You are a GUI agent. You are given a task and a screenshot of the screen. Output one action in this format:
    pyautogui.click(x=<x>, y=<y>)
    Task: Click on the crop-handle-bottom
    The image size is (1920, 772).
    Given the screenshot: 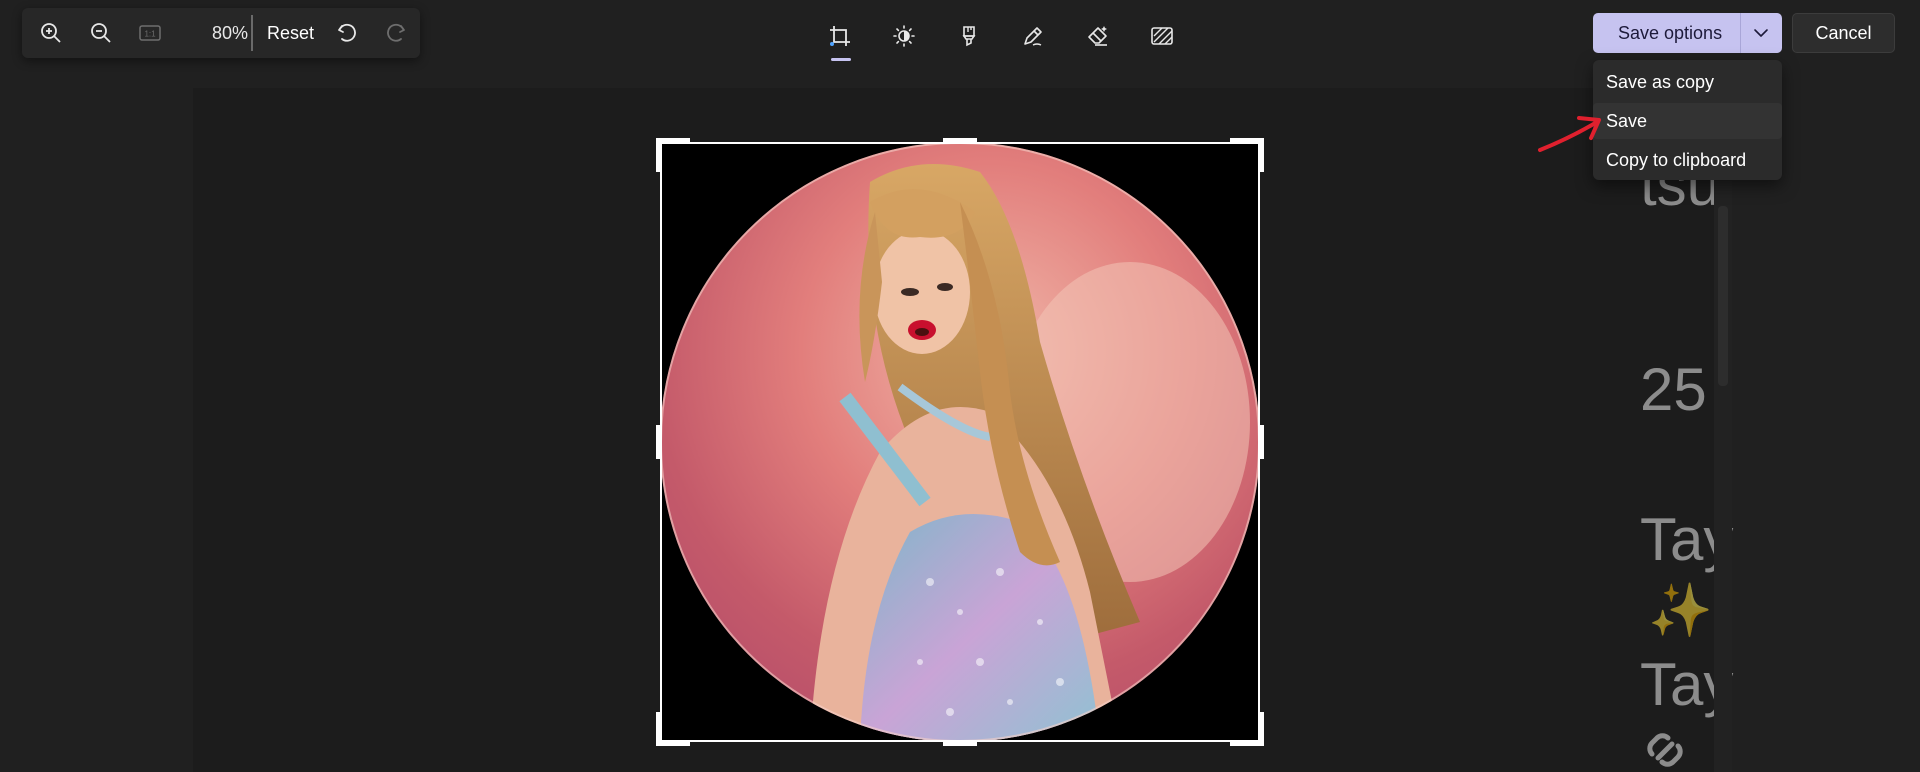 What is the action you would take?
    pyautogui.click(x=960, y=743)
    